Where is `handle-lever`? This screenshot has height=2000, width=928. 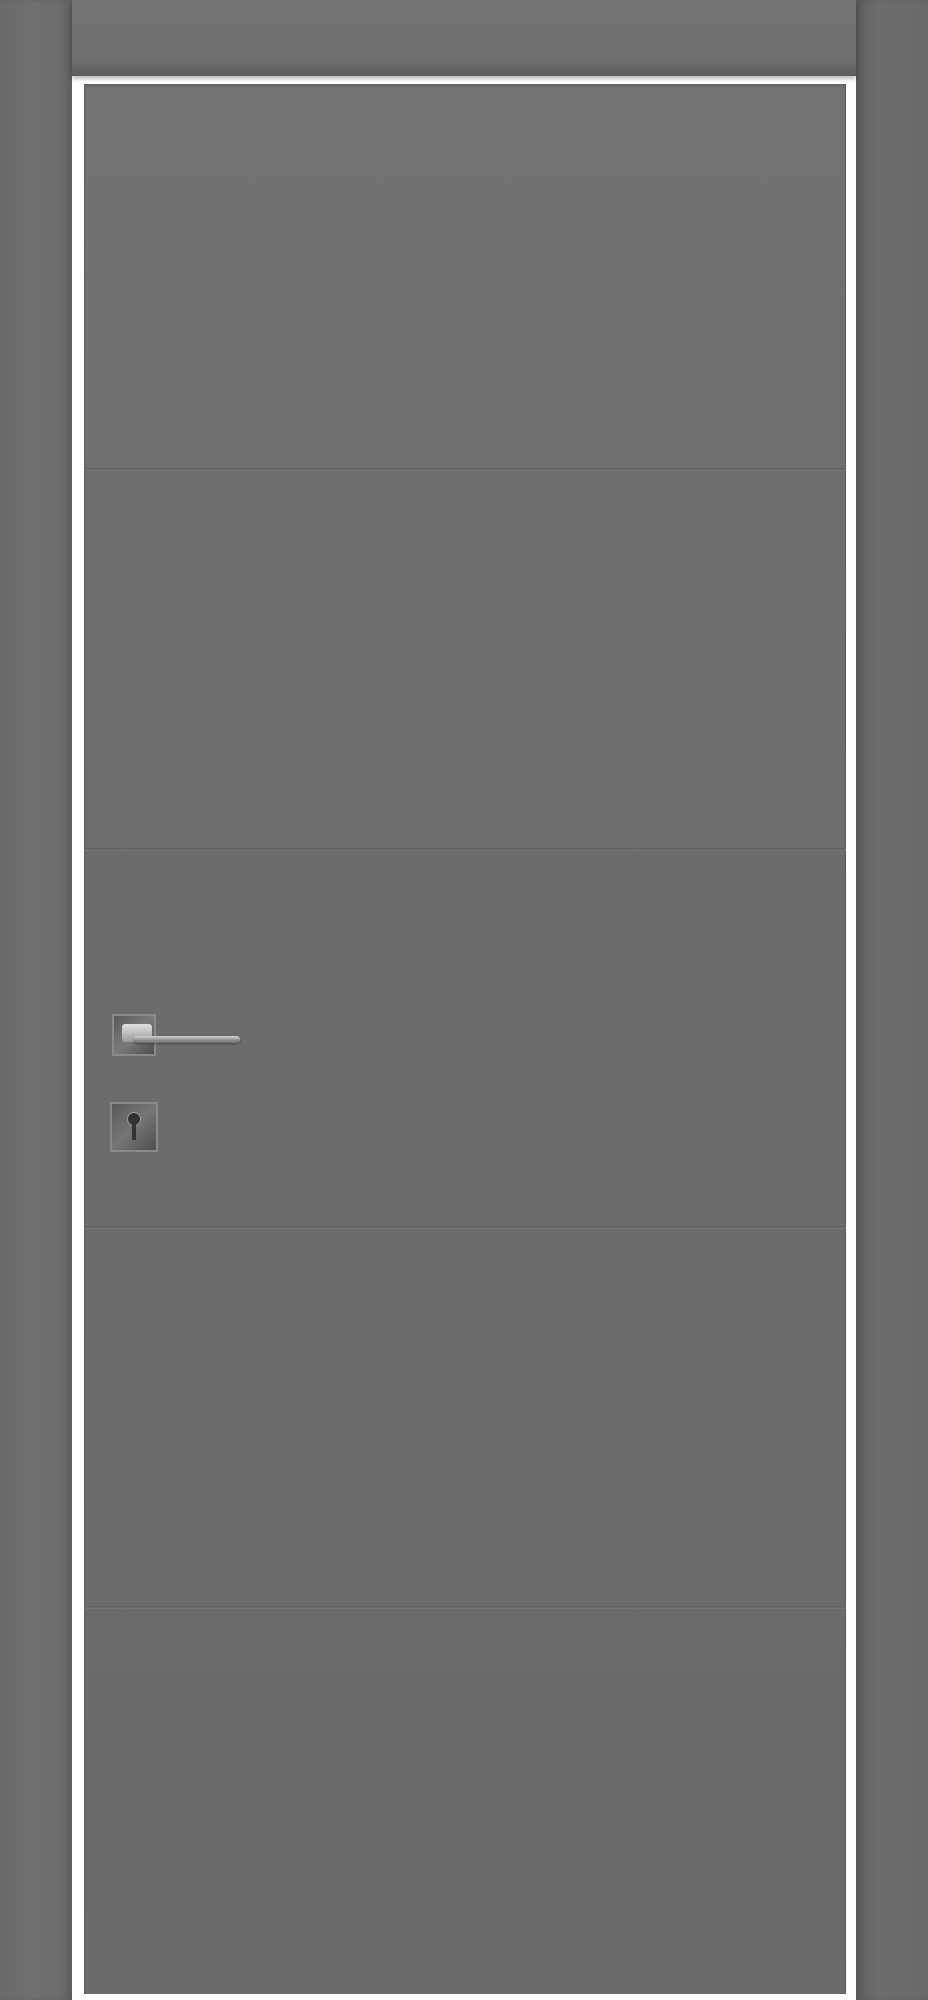
handle-lever is located at coordinates (187, 1039).